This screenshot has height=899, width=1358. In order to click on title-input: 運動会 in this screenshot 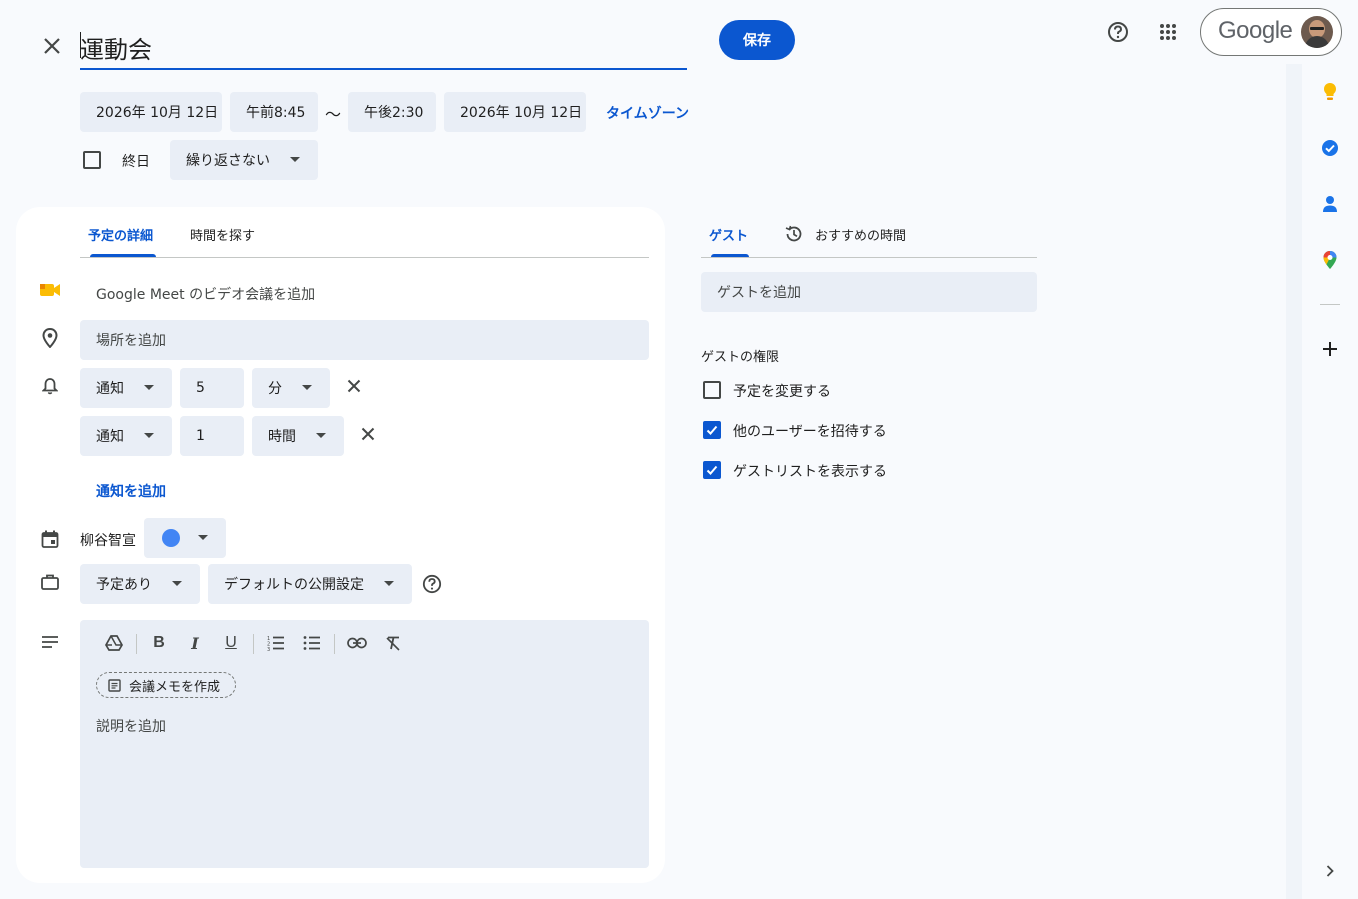, I will do `click(383, 46)`.